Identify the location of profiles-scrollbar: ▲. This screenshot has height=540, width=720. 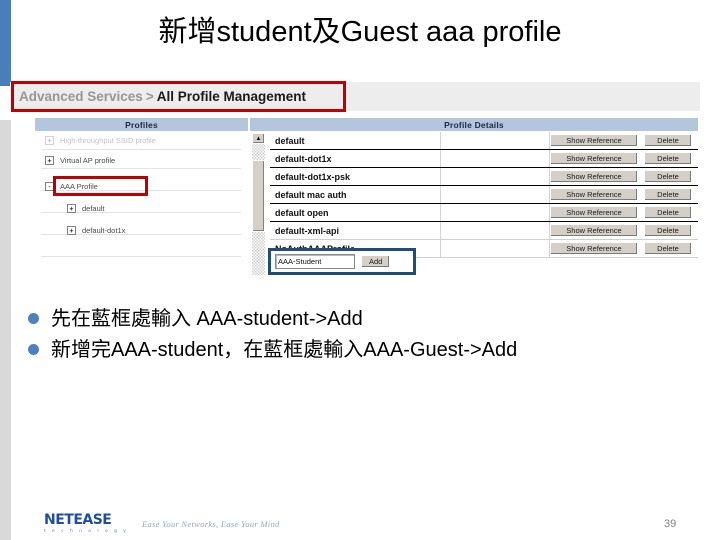
(258, 204).